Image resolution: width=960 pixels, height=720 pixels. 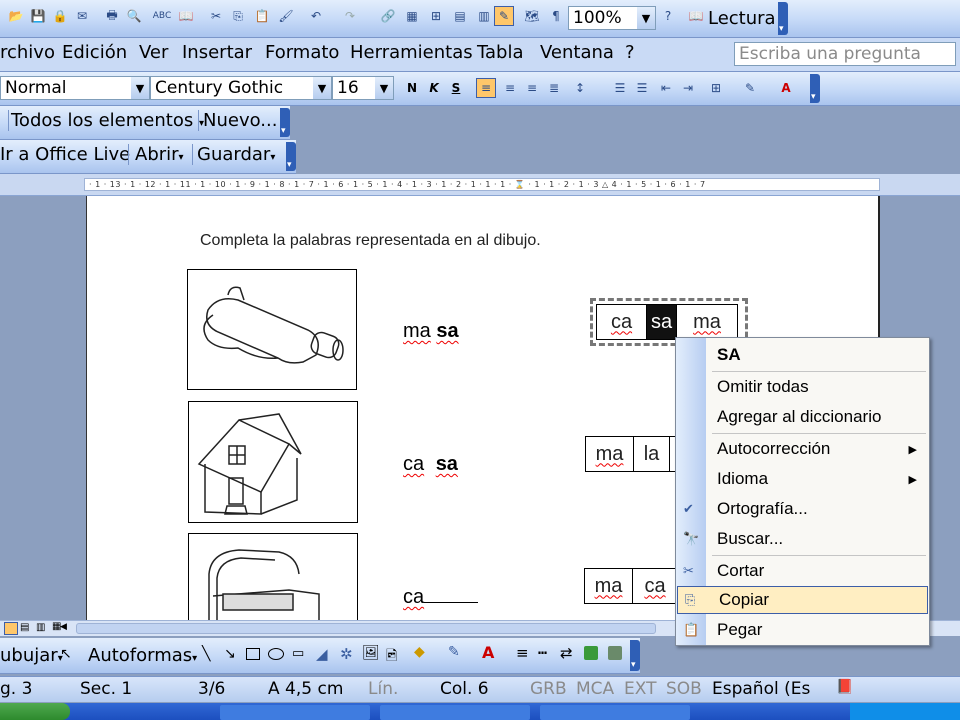 What do you see at coordinates (38, 16) in the screenshot?
I see `save-icon: 💾` at bounding box center [38, 16].